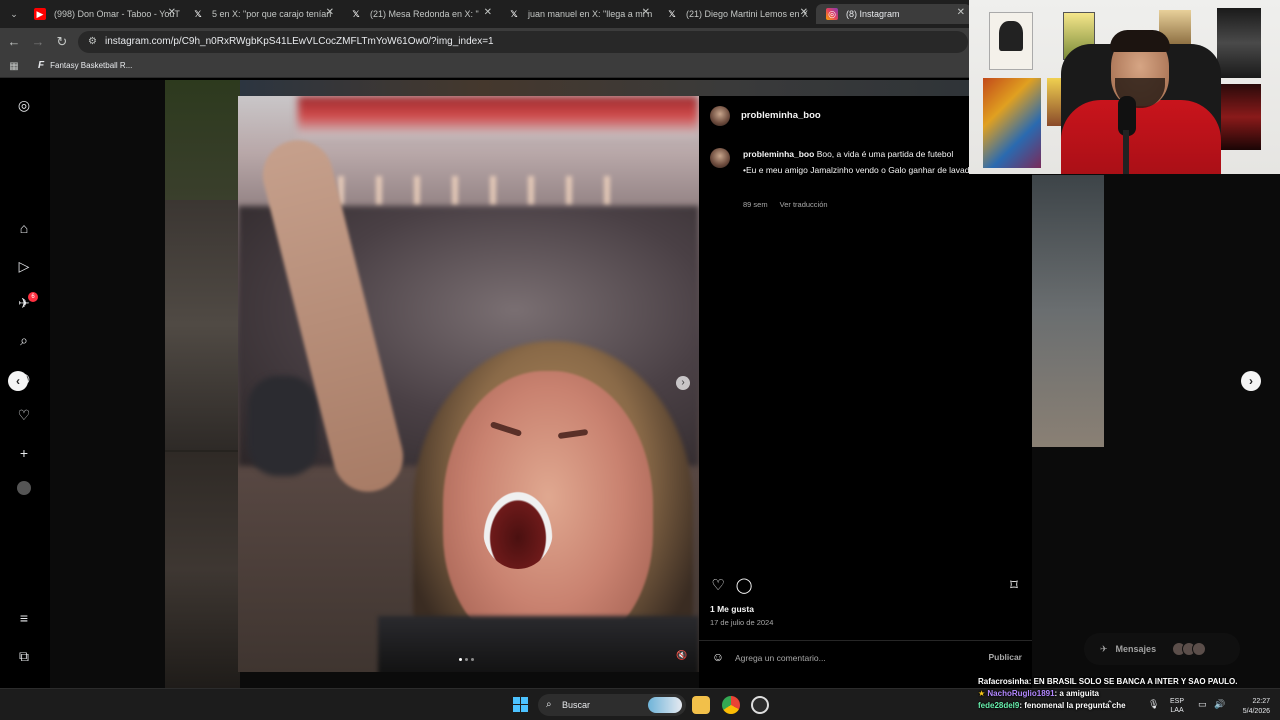 The image size is (1280, 720). What do you see at coordinates (41, 65) in the screenshot?
I see `bookmark-favicon-icon: F` at bounding box center [41, 65].